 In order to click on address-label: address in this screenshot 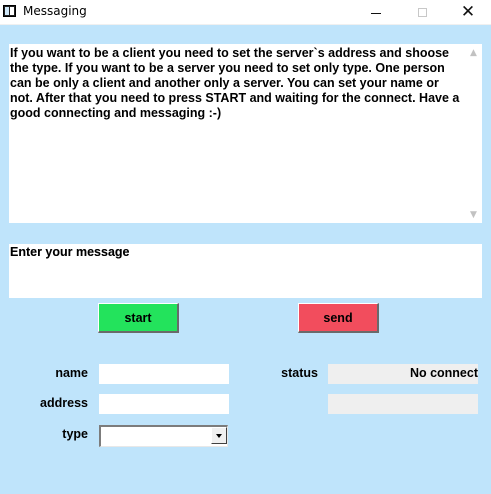, I will do `click(64, 403)`.